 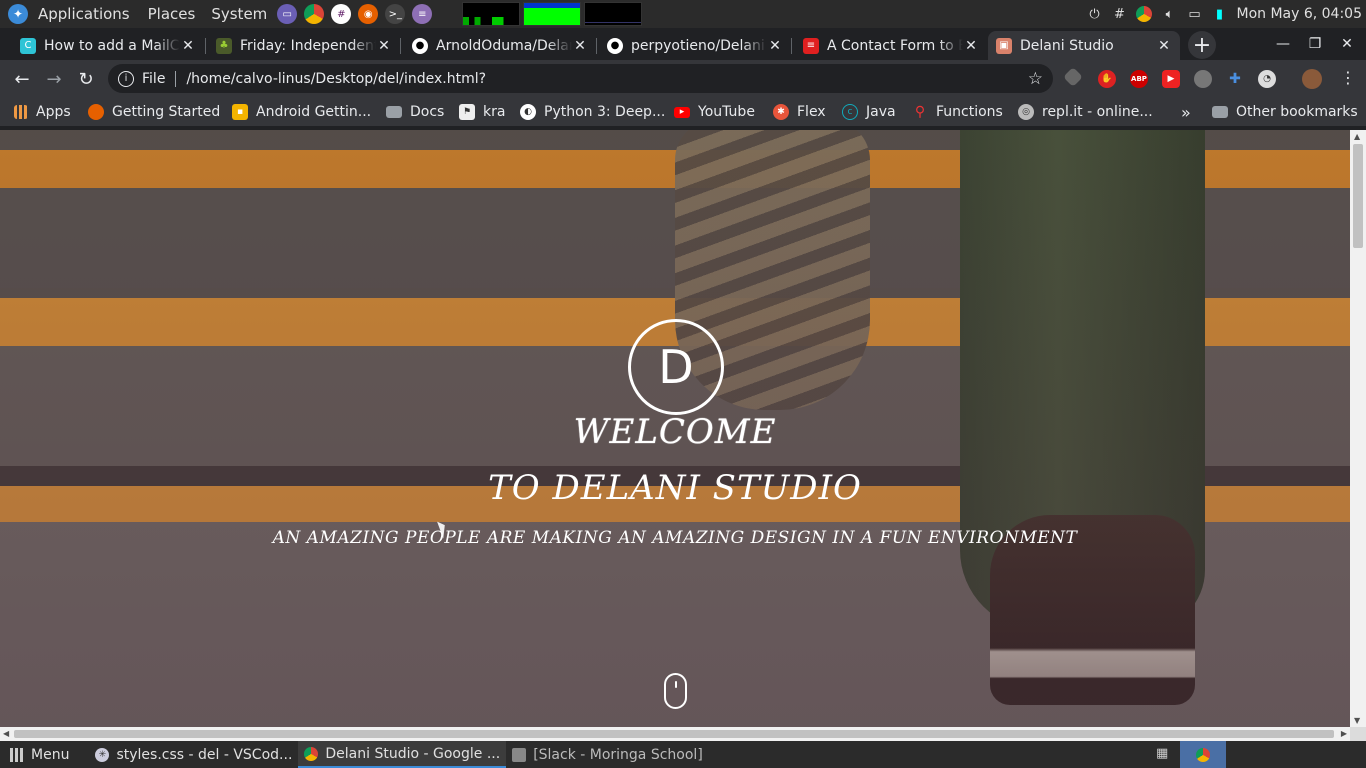 I want to click on tab-arnold-delani: ● ArnoldOduma/Delani ✕, so click(x=500, y=45).